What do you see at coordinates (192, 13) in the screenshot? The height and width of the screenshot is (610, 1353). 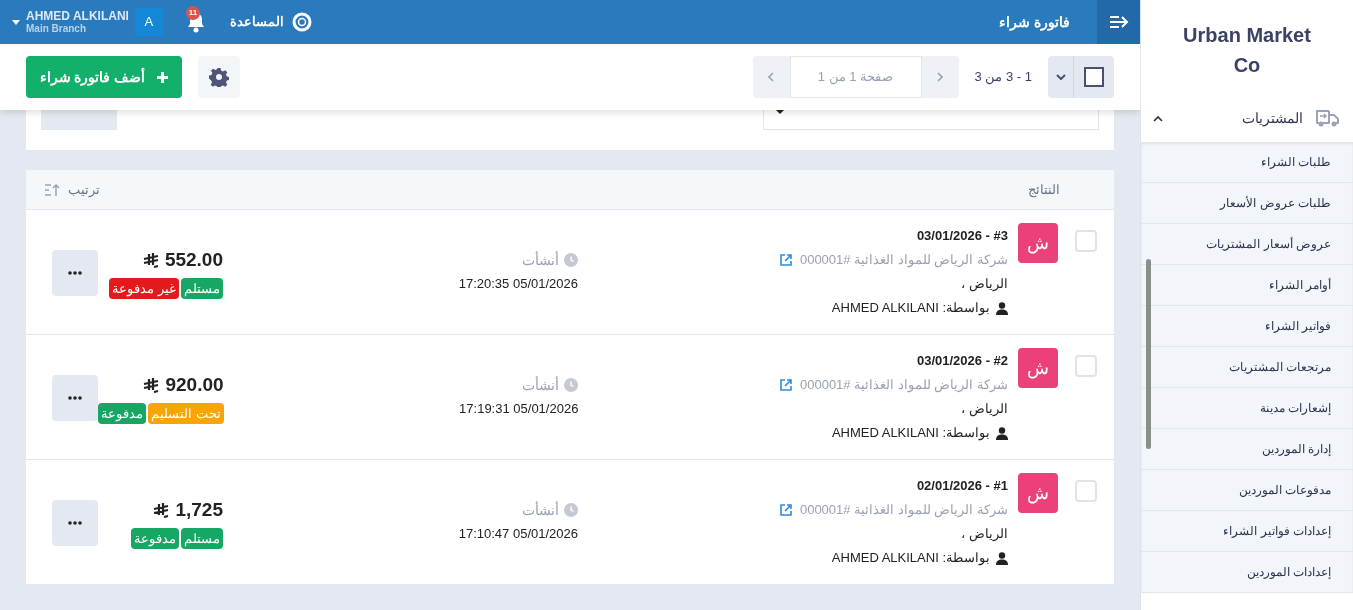 I see `notification-badge: 11` at bounding box center [192, 13].